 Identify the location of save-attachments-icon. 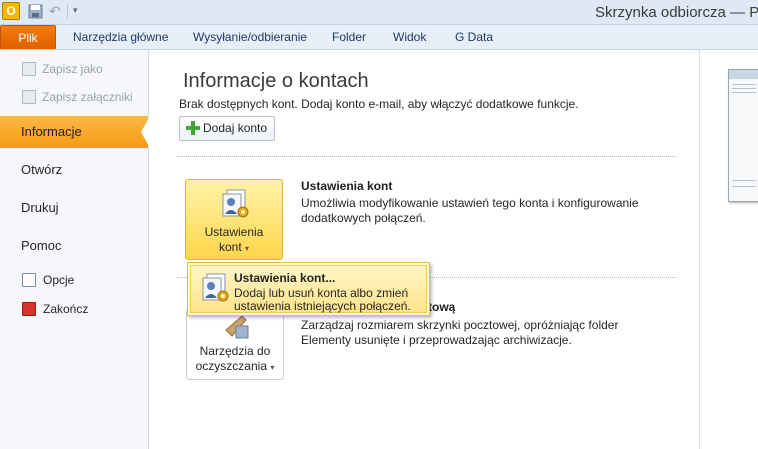
(29, 97).